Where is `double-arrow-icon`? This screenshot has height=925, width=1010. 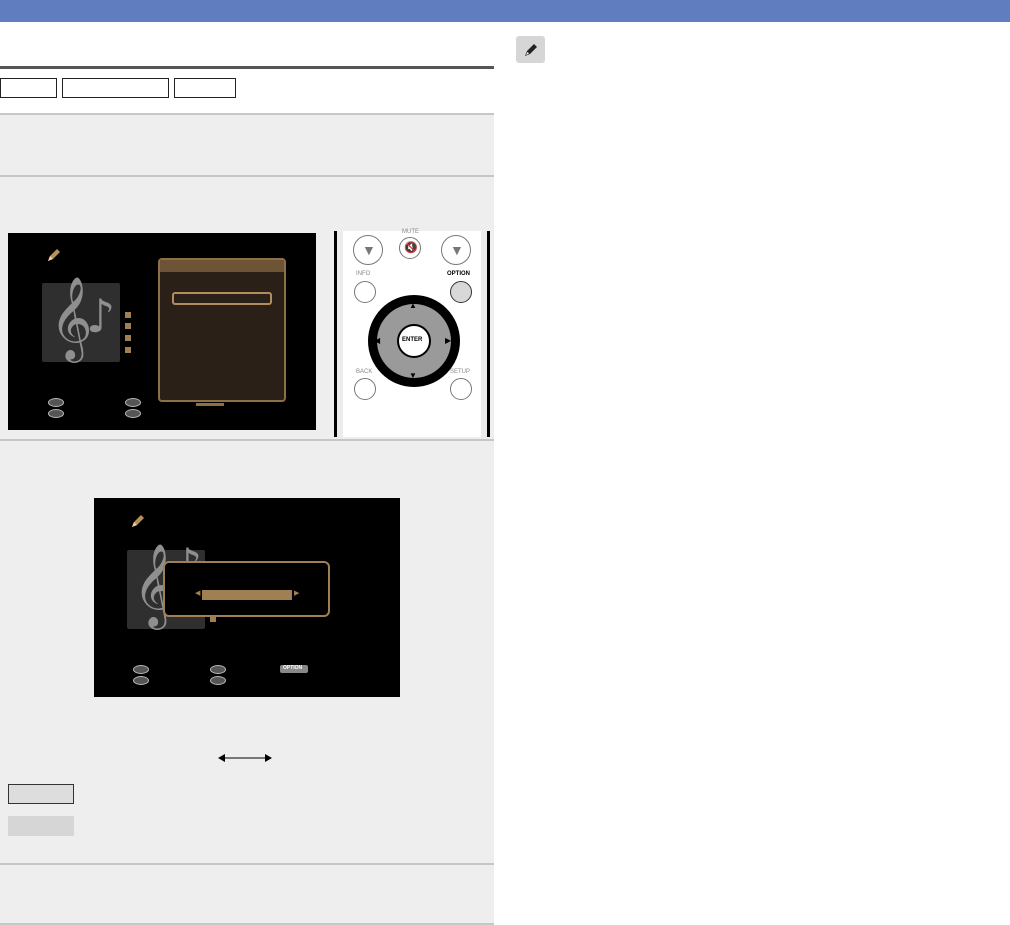 double-arrow-icon is located at coordinates (245, 758).